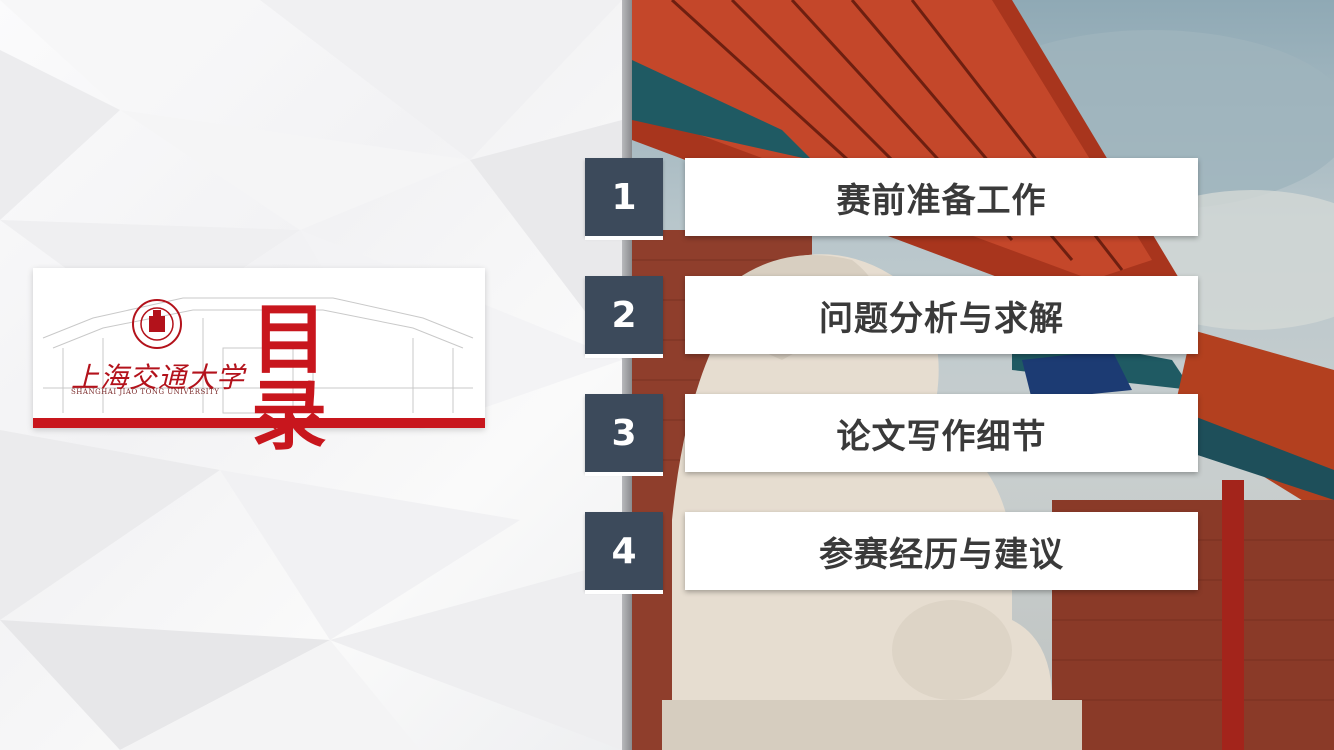 This screenshot has width=1334, height=750. I want to click on menu-item-4: 4 参赛经历与建议, so click(891, 553).